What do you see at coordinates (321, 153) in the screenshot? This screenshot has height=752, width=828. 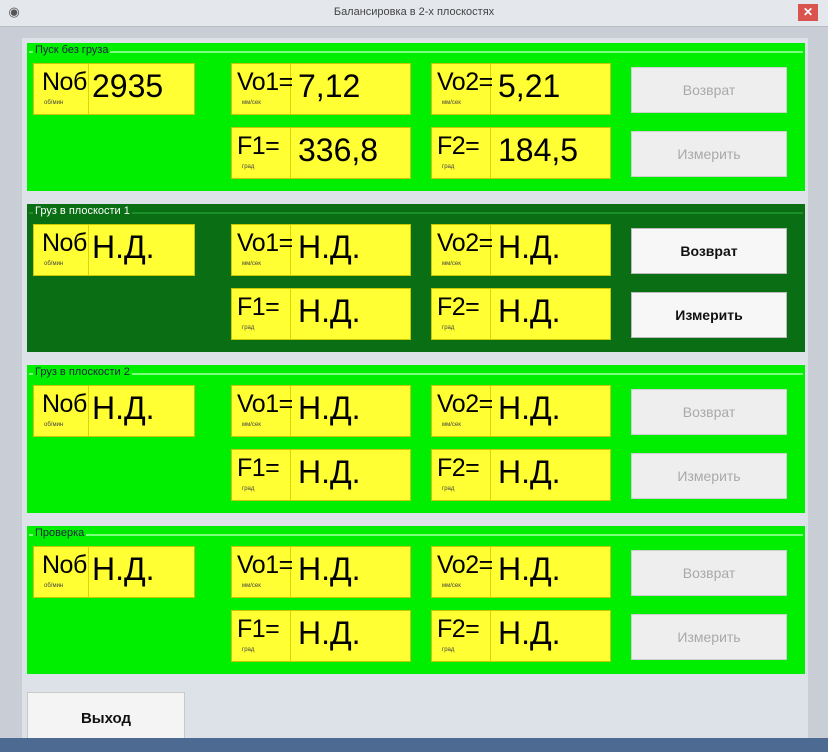 I see `f1-box: F1= град 336,8` at bounding box center [321, 153].